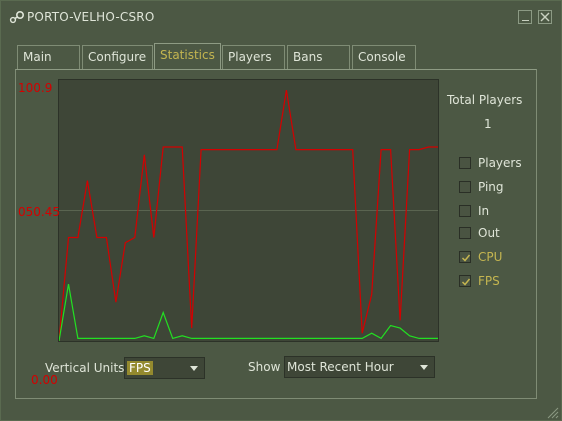  I want to click on tab-statistics: Statistics, so click(187, 56).